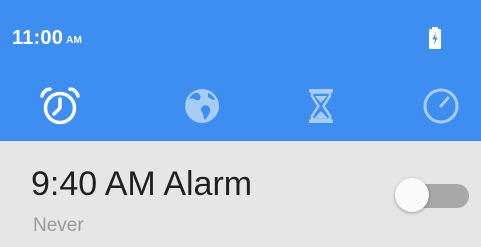 This screenshot has height=247, width=481. I want to click on stopwatch-icon, so click(441, 105).